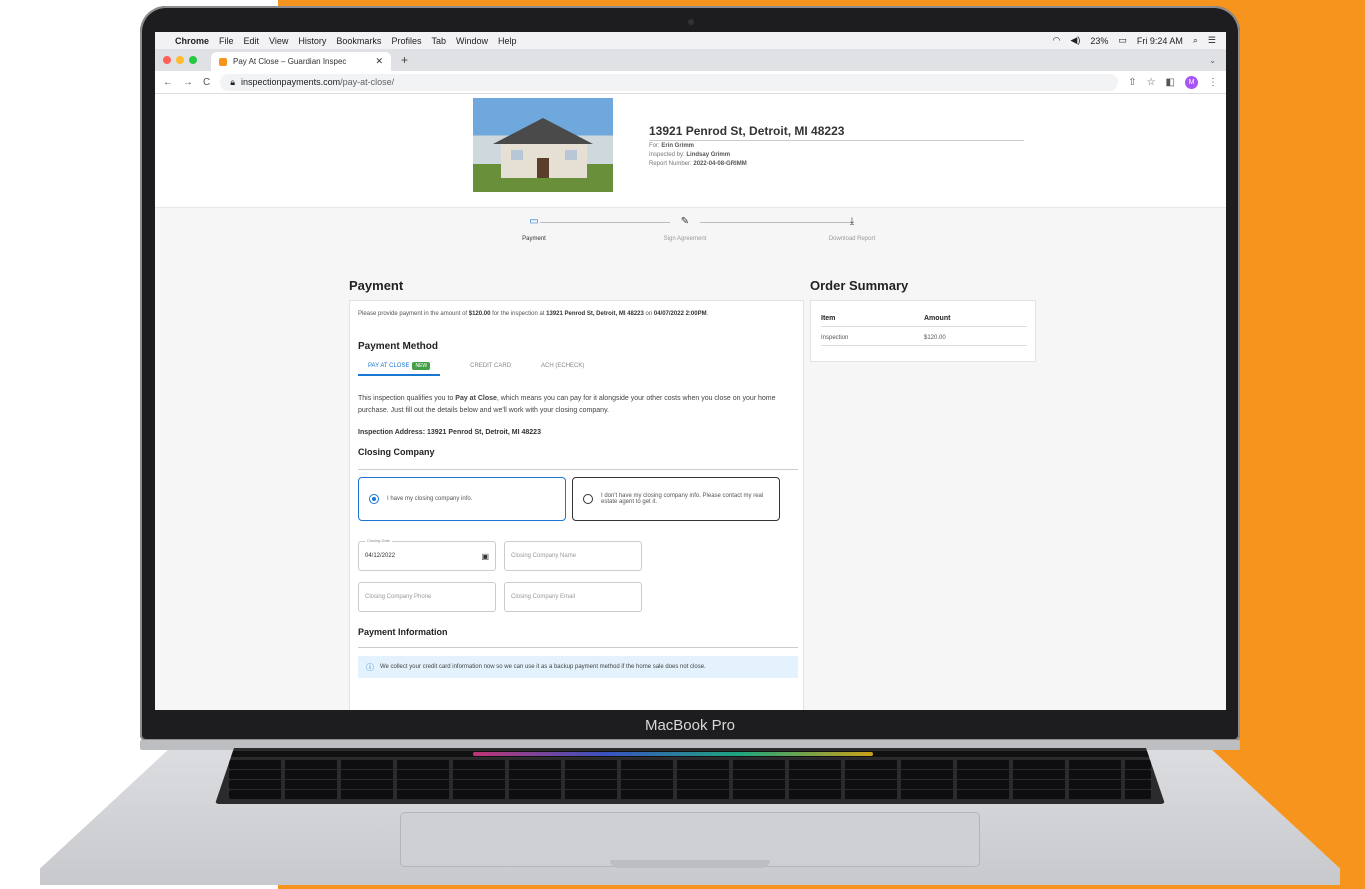 The image size is (1365, 889). What do you see at coordinates (670, 164) in the screenshot?
I see `report-label: Report Number:` at bounding box center [670, 164].